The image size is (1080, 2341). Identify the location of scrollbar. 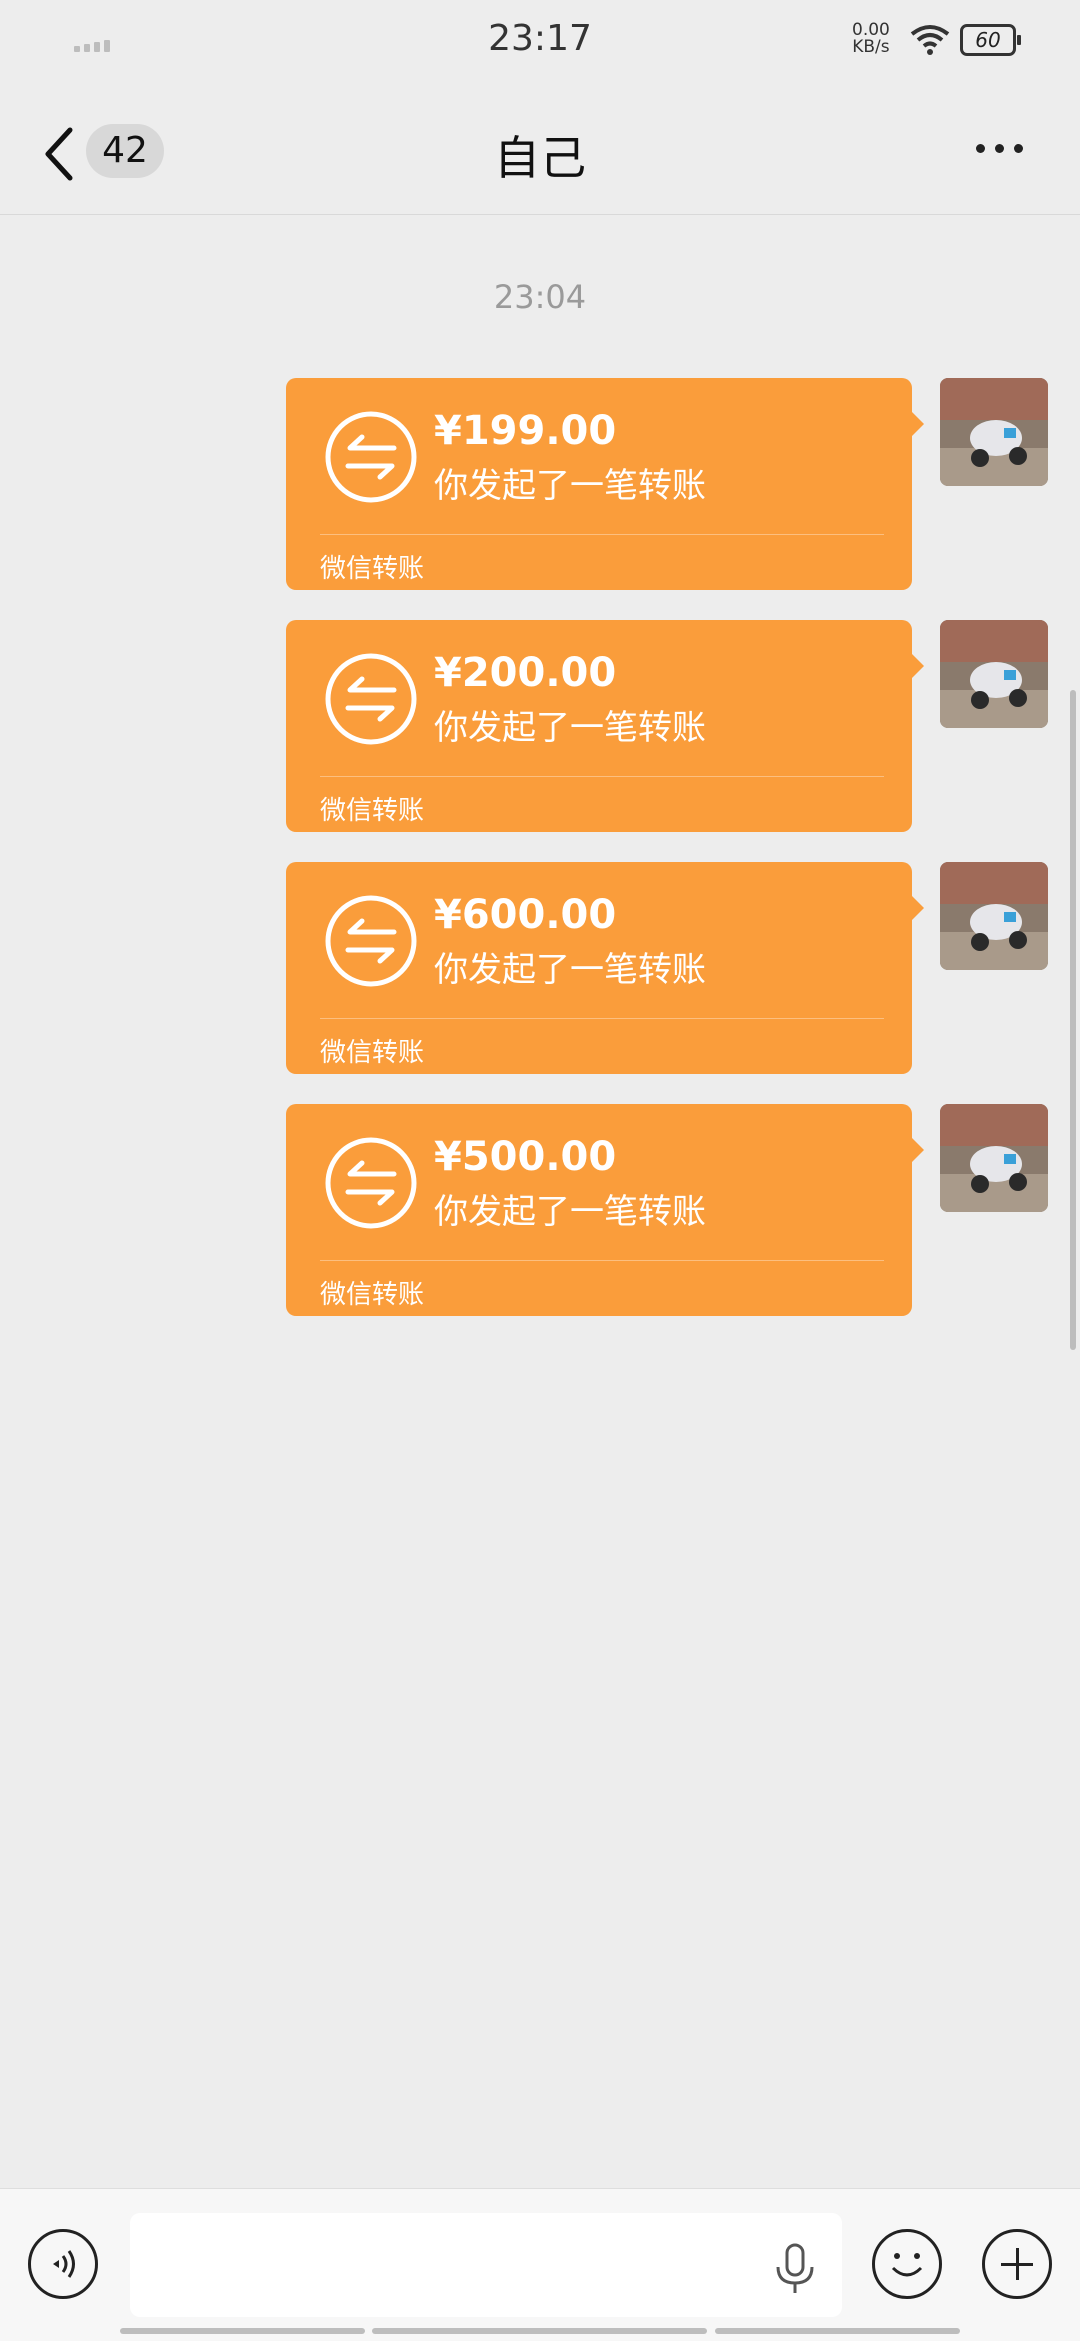
(1073, 1020).